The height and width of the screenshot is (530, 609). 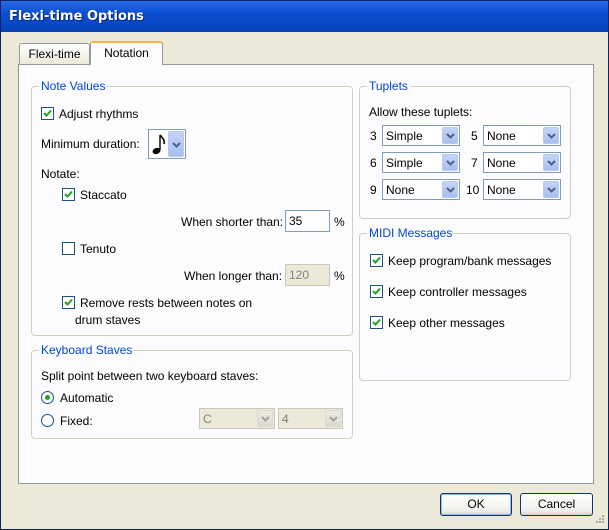 I want to click on fixed-octave-select: 4, so click(x=310, y=418).